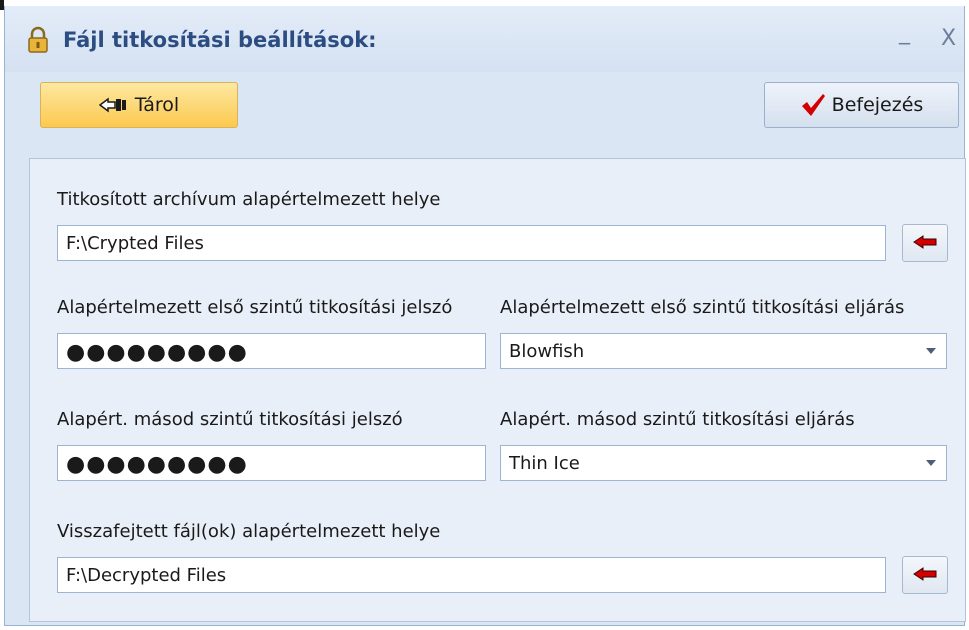 The image size is (969, 630). What do you see at coordinates (271, 351) in the screenshot?
I see `first-password-field: ●●●●●●●●●` at bounding box center [271, 351].